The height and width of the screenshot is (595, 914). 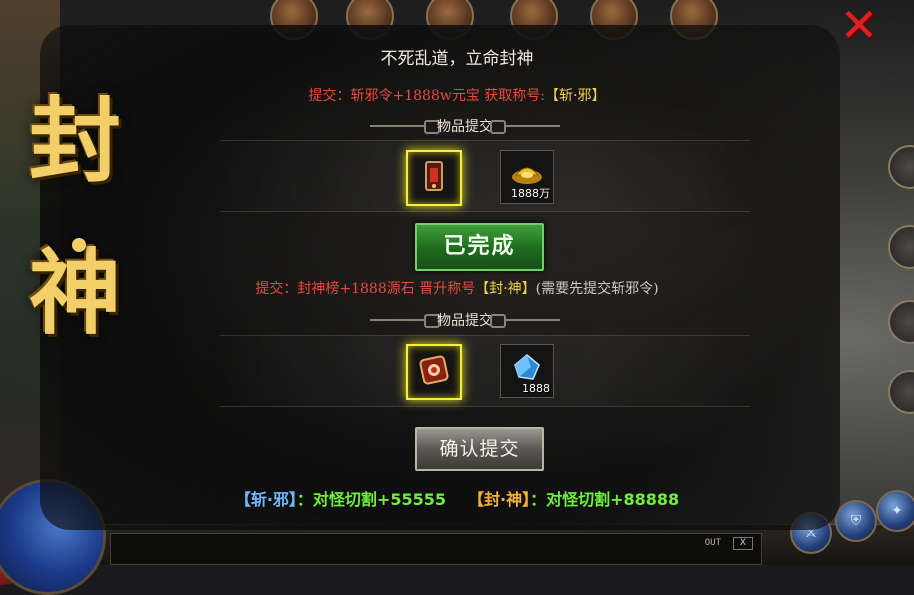 I want to click on quest2-requirement-text: 提交：封神榜+1888源石 晋升称号, so click(x=365, y=289).